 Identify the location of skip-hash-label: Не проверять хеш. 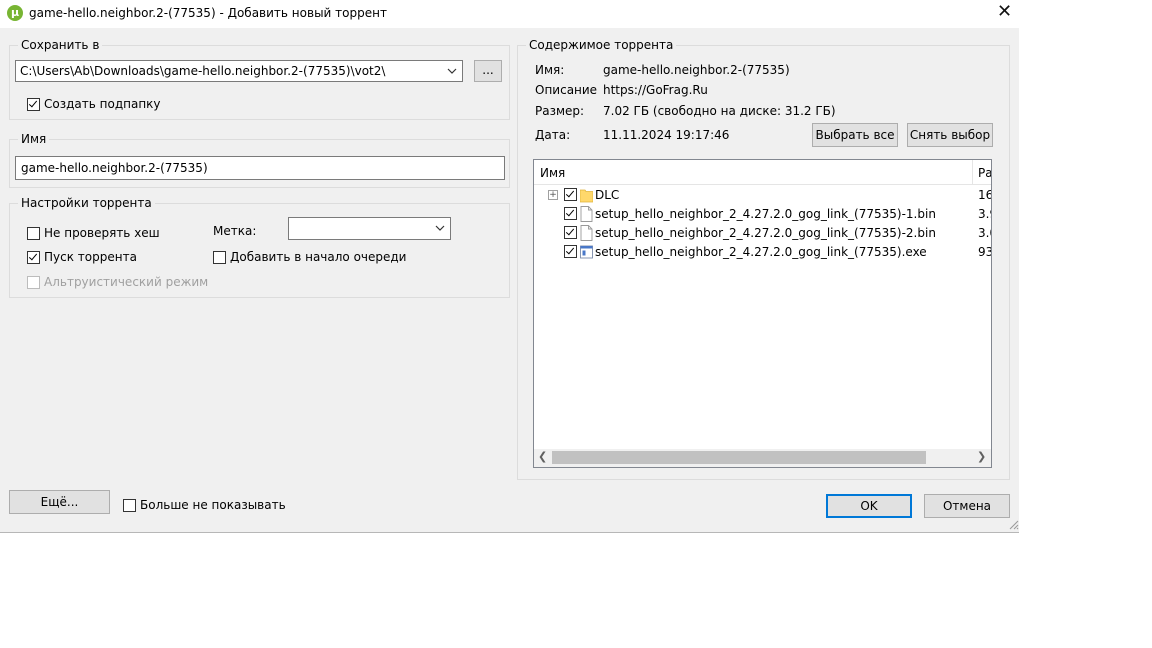
(102, 233).